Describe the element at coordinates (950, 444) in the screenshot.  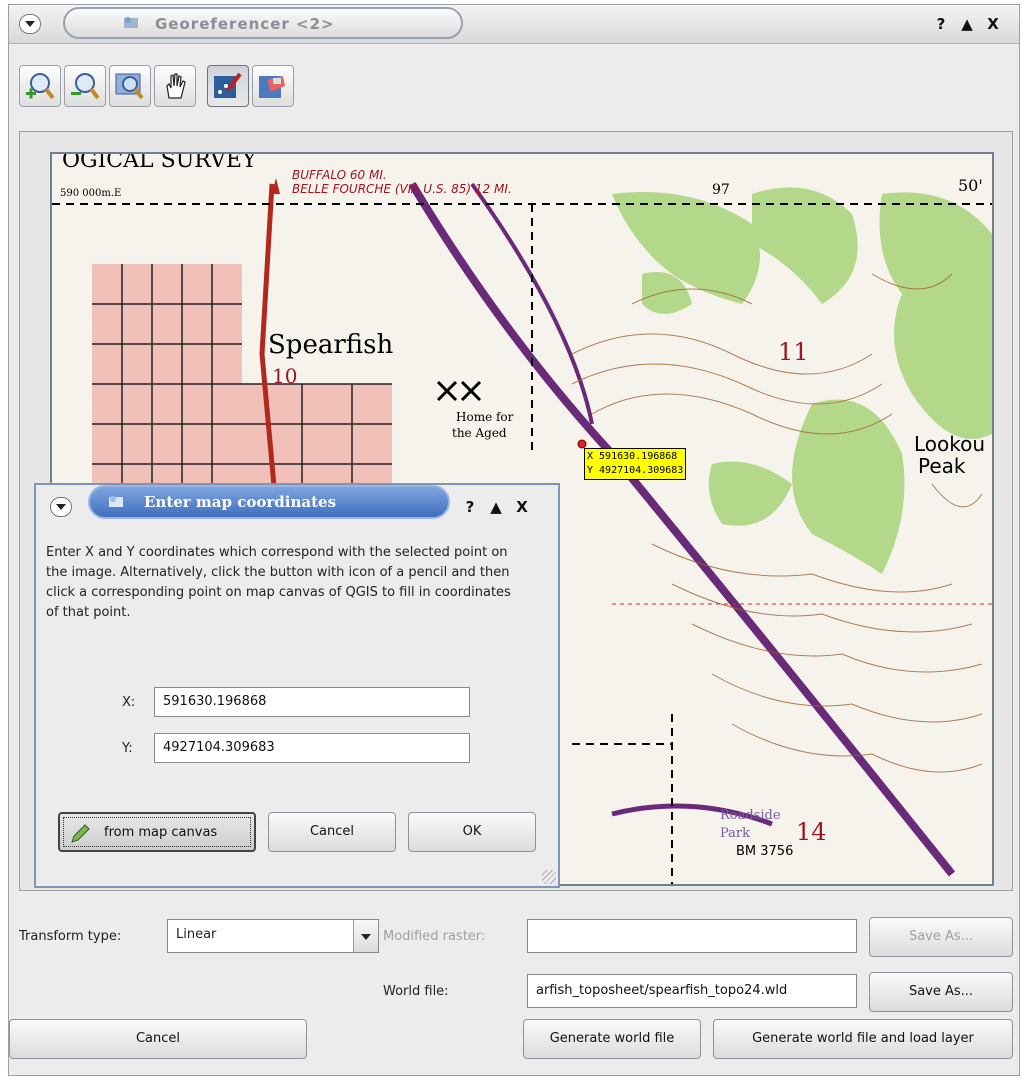
I see `map-text-lookout: Lookou` at that location.